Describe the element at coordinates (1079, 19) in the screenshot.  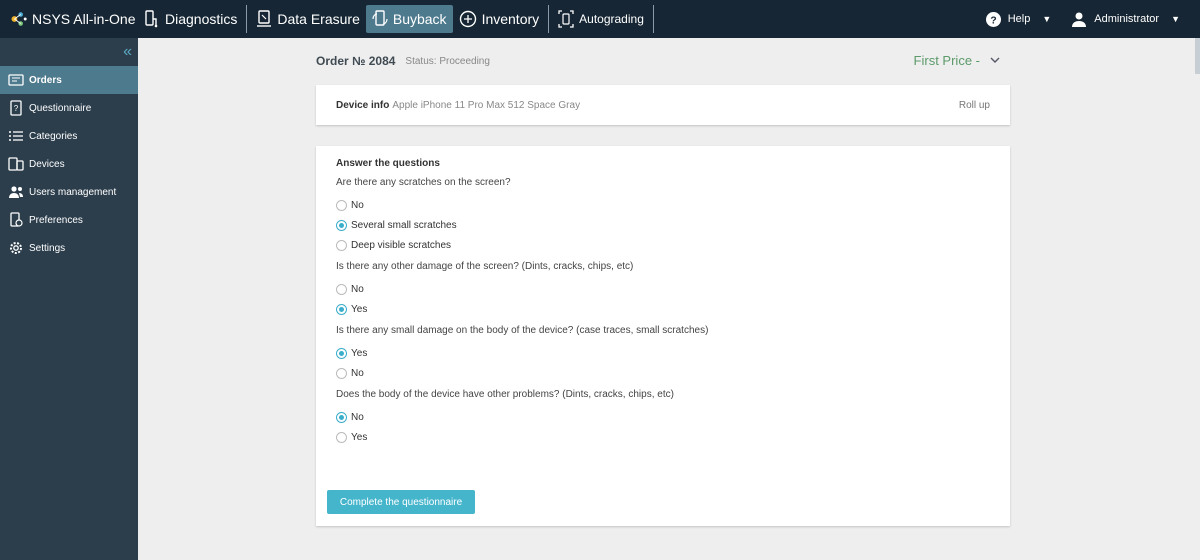
I see `user-icon` at that location.